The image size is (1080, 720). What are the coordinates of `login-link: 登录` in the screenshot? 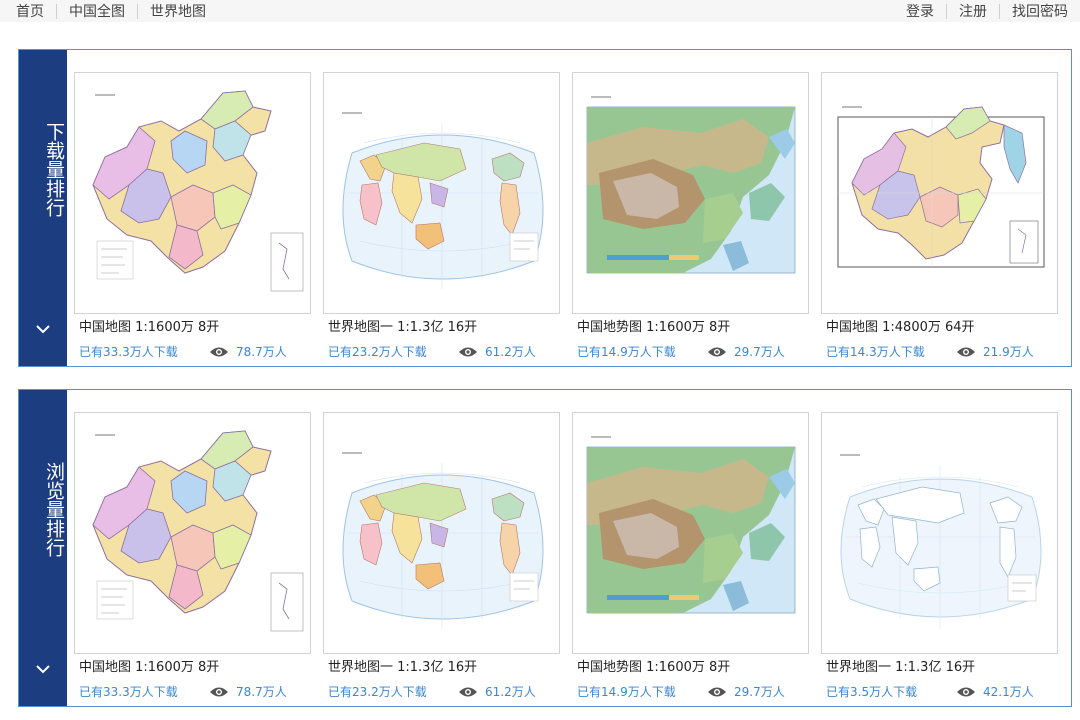 It's located at (920, 11).